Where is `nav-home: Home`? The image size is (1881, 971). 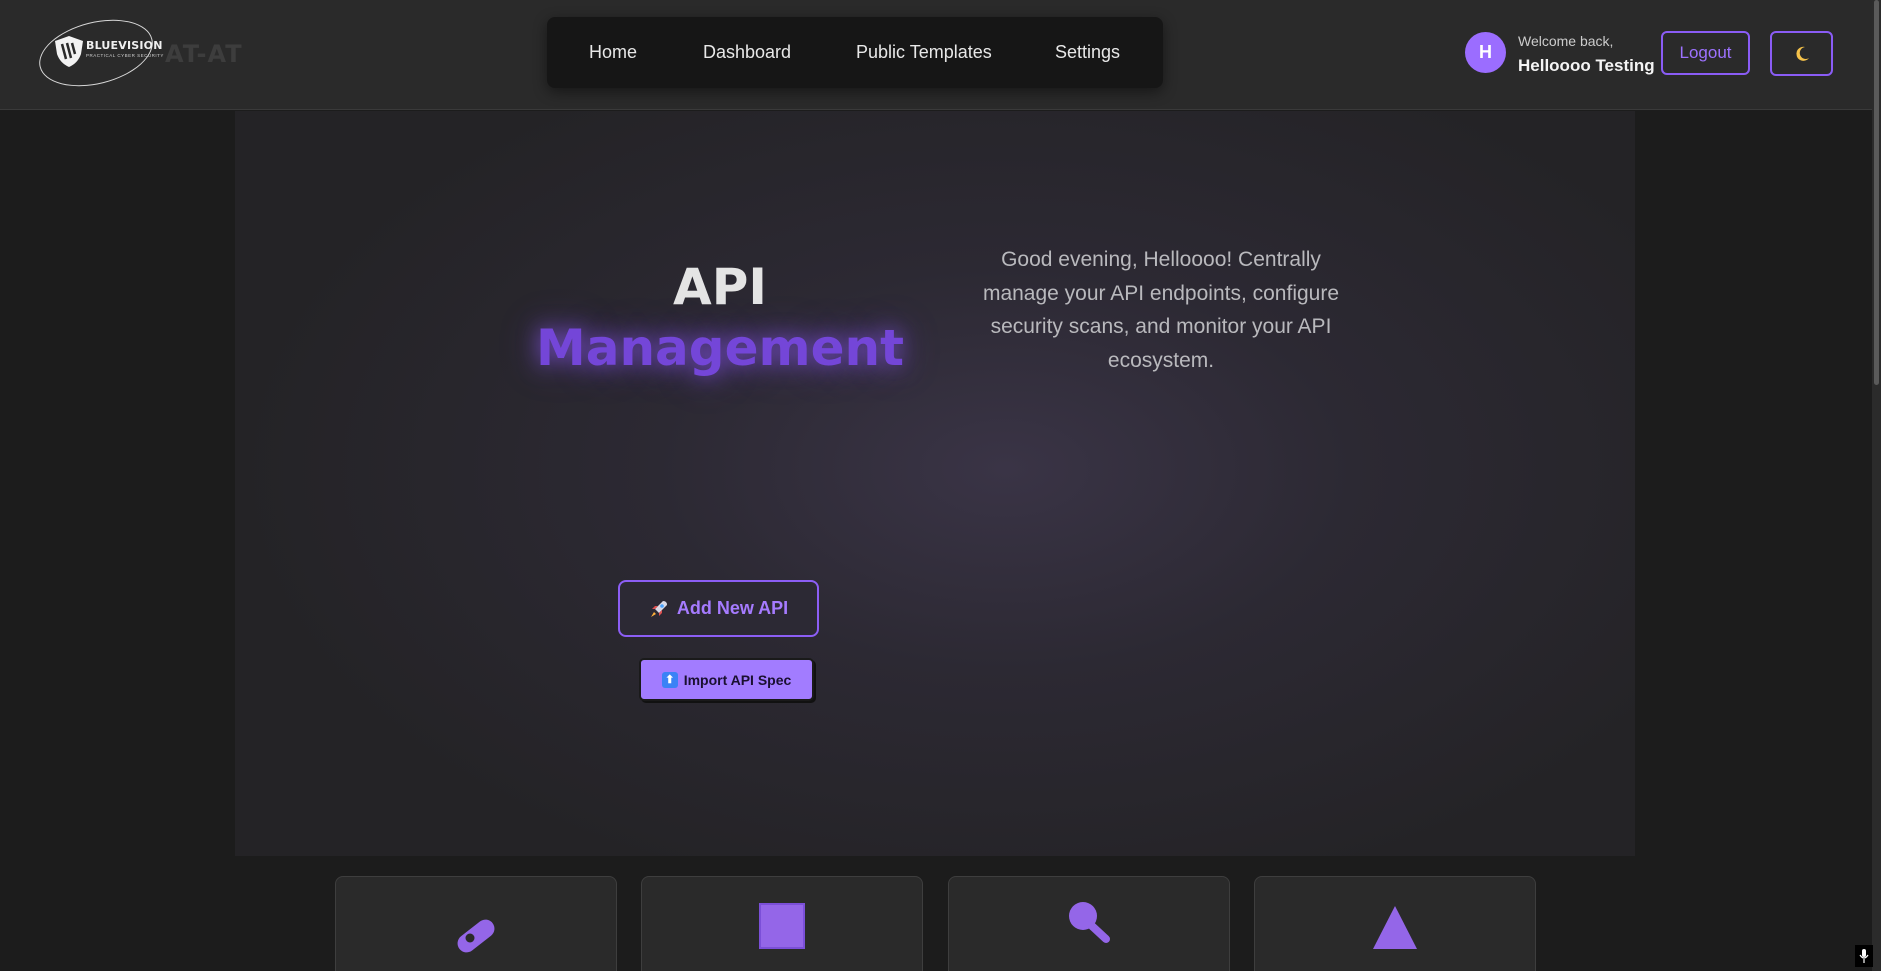
nav-home: Home is located at coordinates (613, 52).